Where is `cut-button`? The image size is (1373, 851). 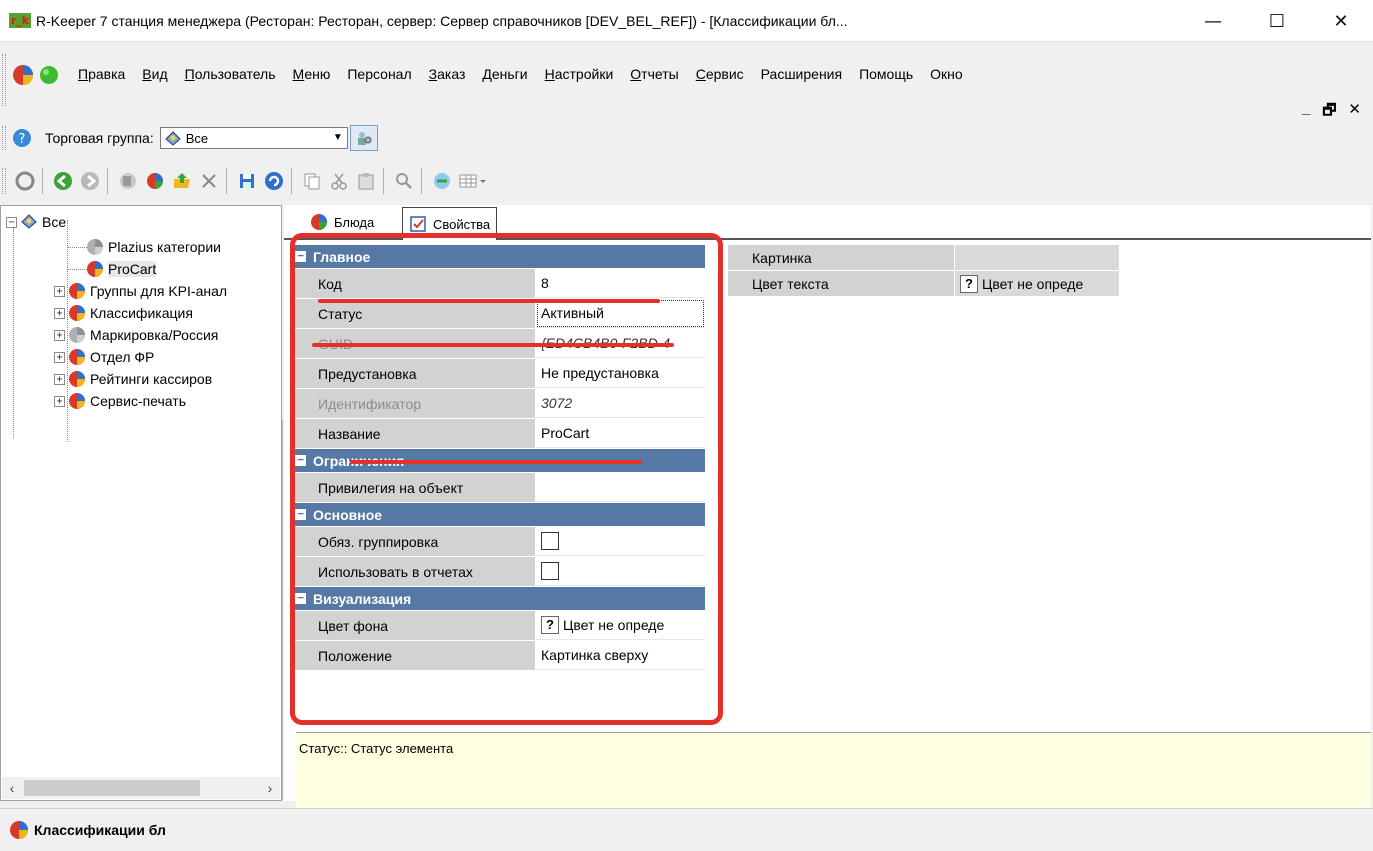
cut-button is located at coordinates (338, 181).